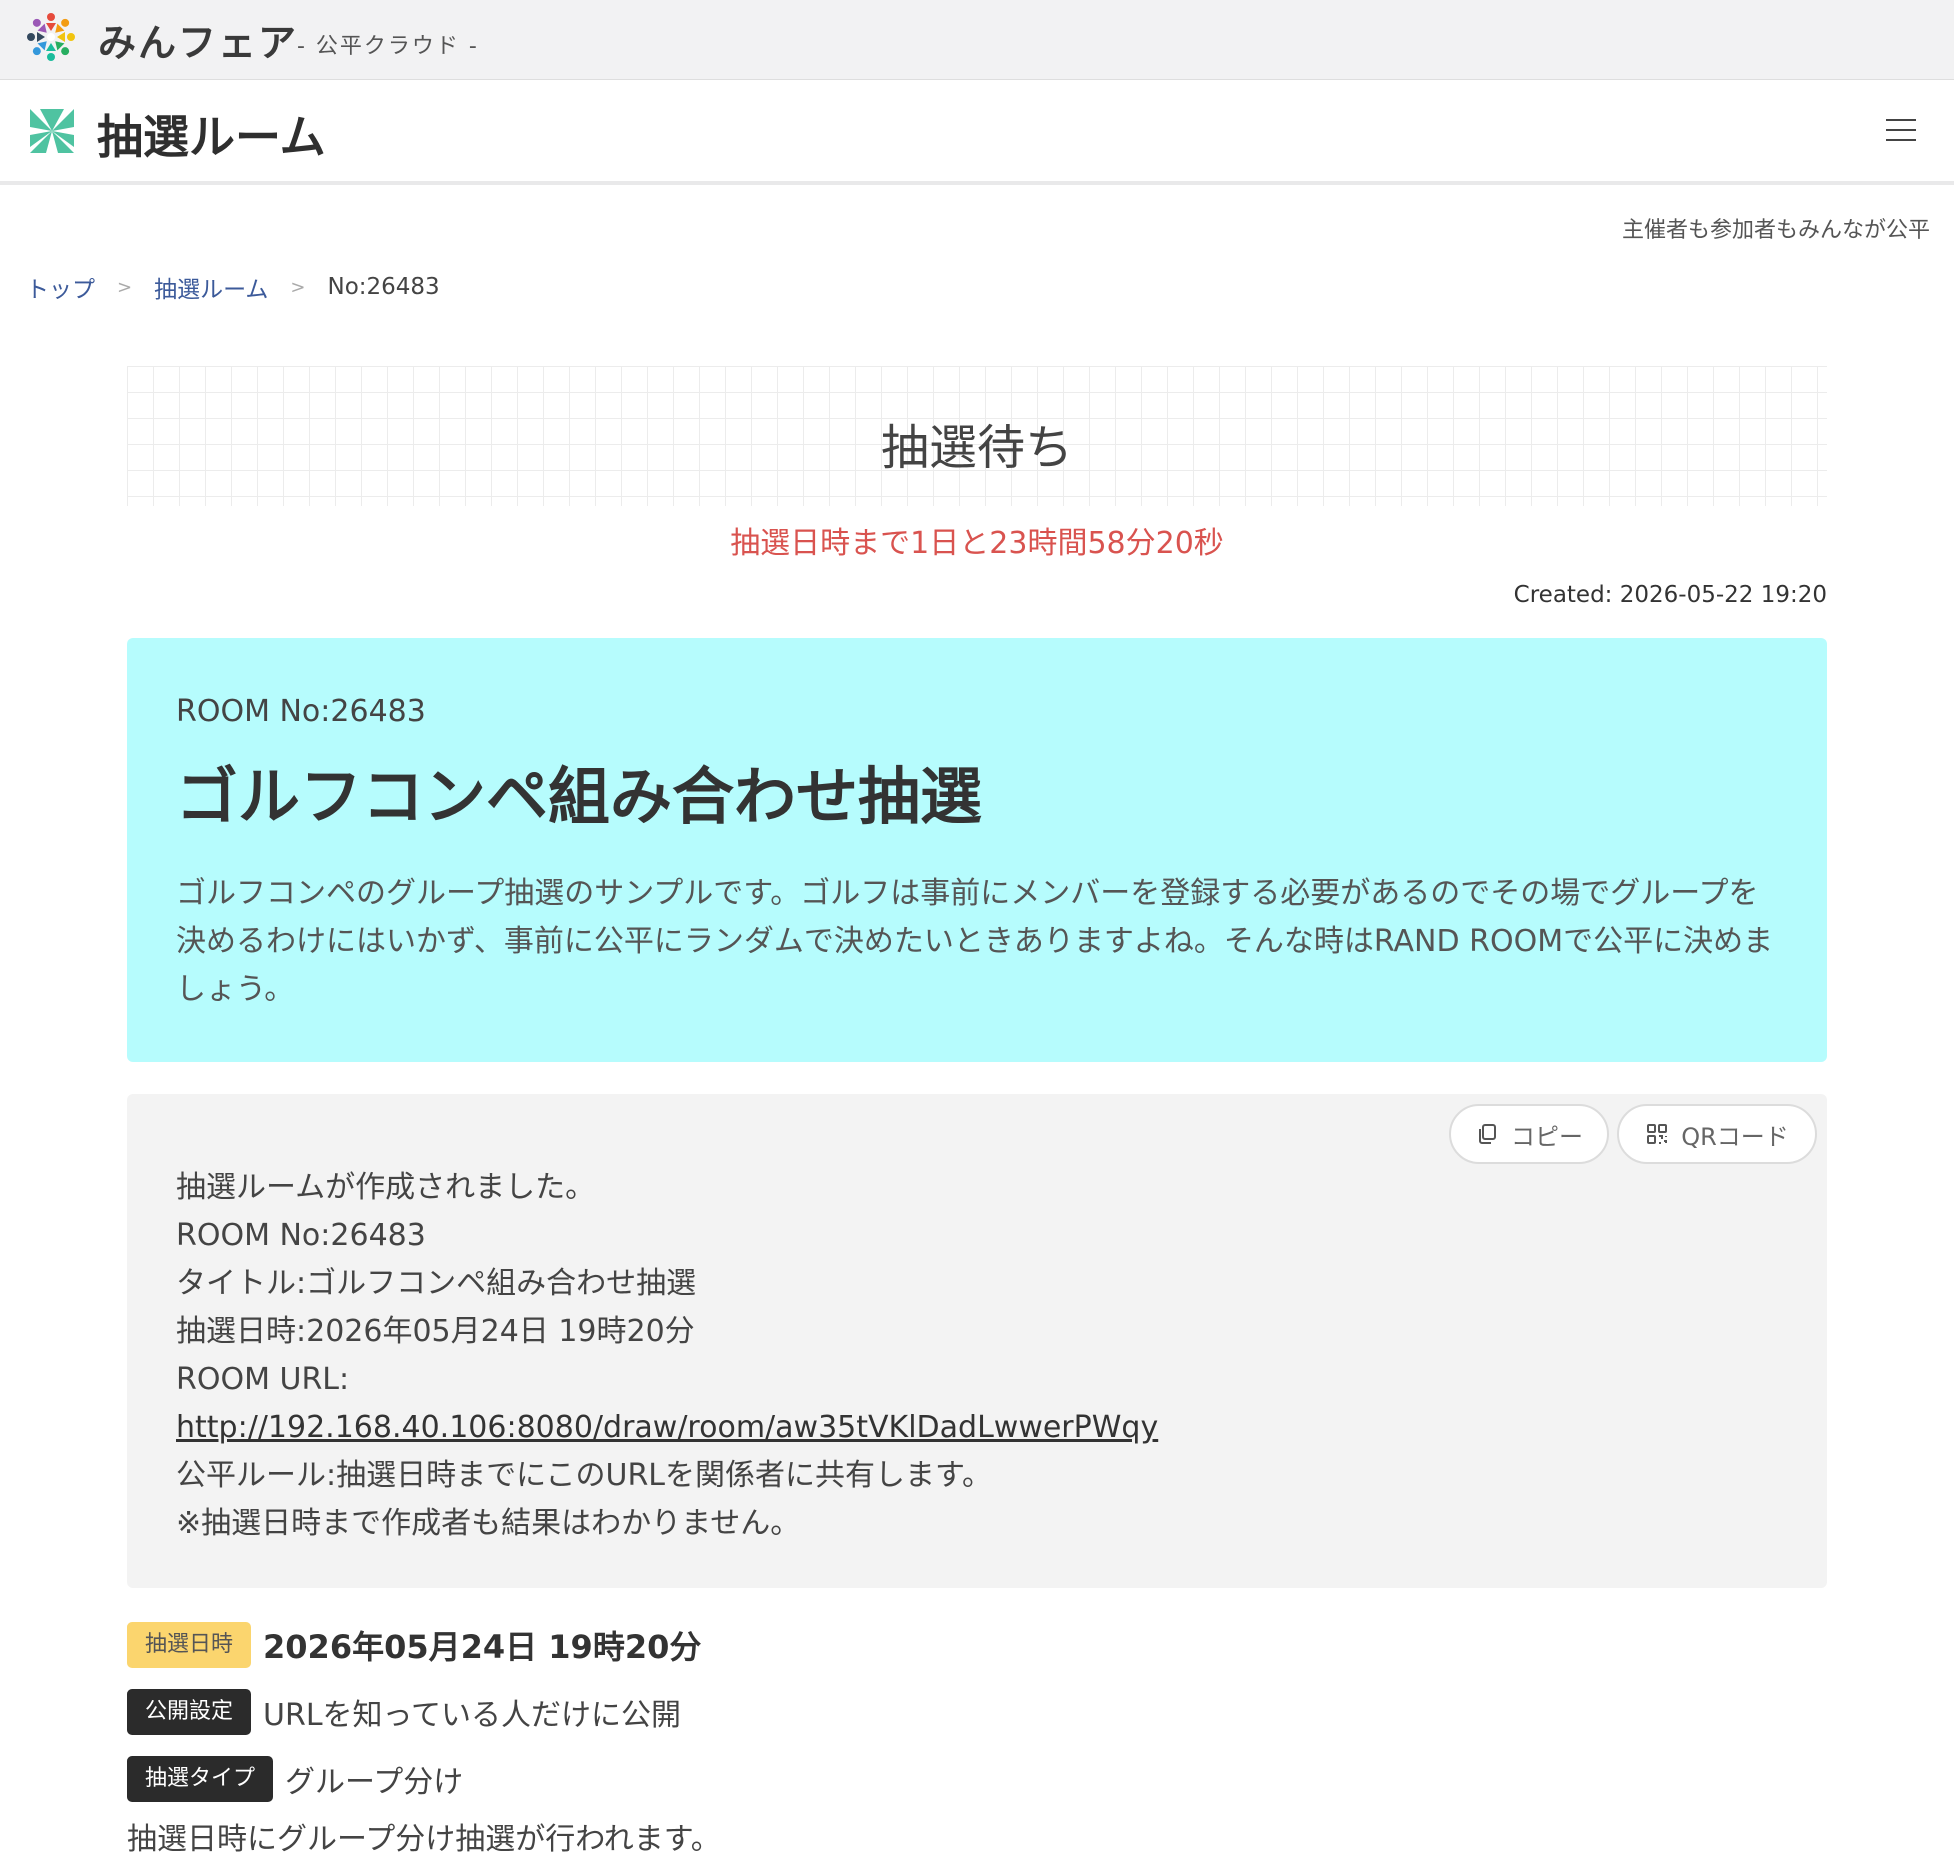  I want to click on qr-code-button: QRコード, so click(1717, 1134).